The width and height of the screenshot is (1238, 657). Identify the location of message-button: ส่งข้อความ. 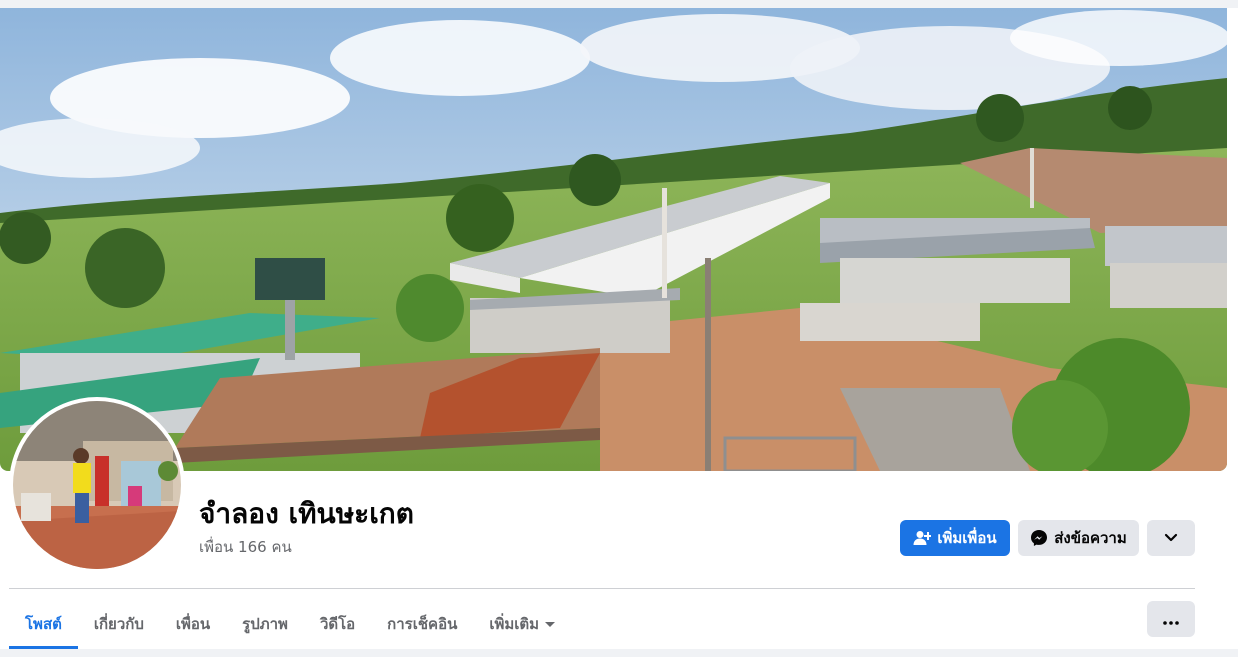
(1078, 538).